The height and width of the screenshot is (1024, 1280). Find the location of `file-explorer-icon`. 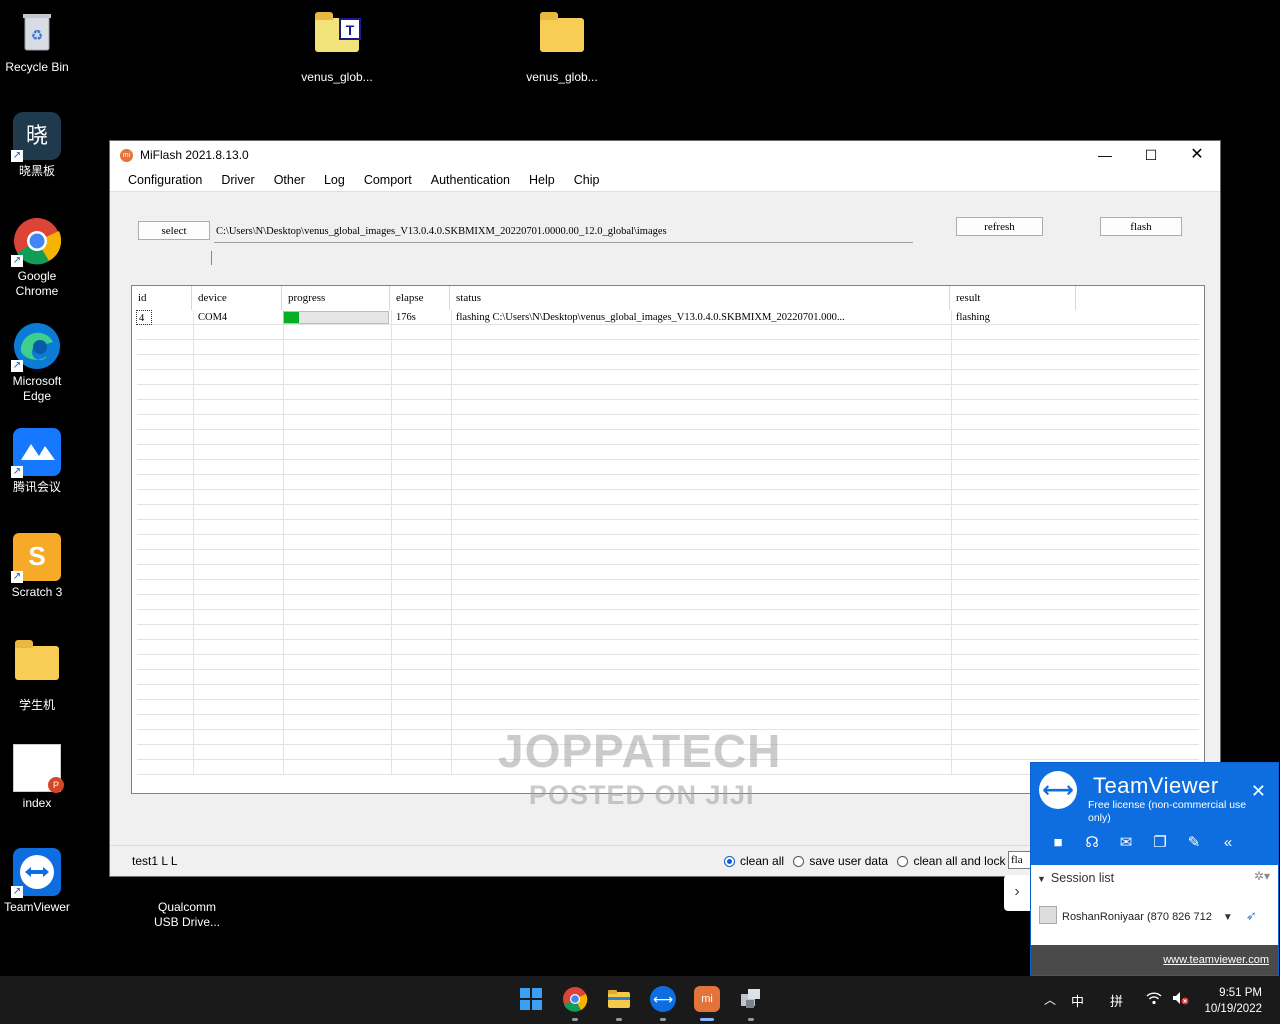

file-explorer-icon is located at coordinates (619, 999).